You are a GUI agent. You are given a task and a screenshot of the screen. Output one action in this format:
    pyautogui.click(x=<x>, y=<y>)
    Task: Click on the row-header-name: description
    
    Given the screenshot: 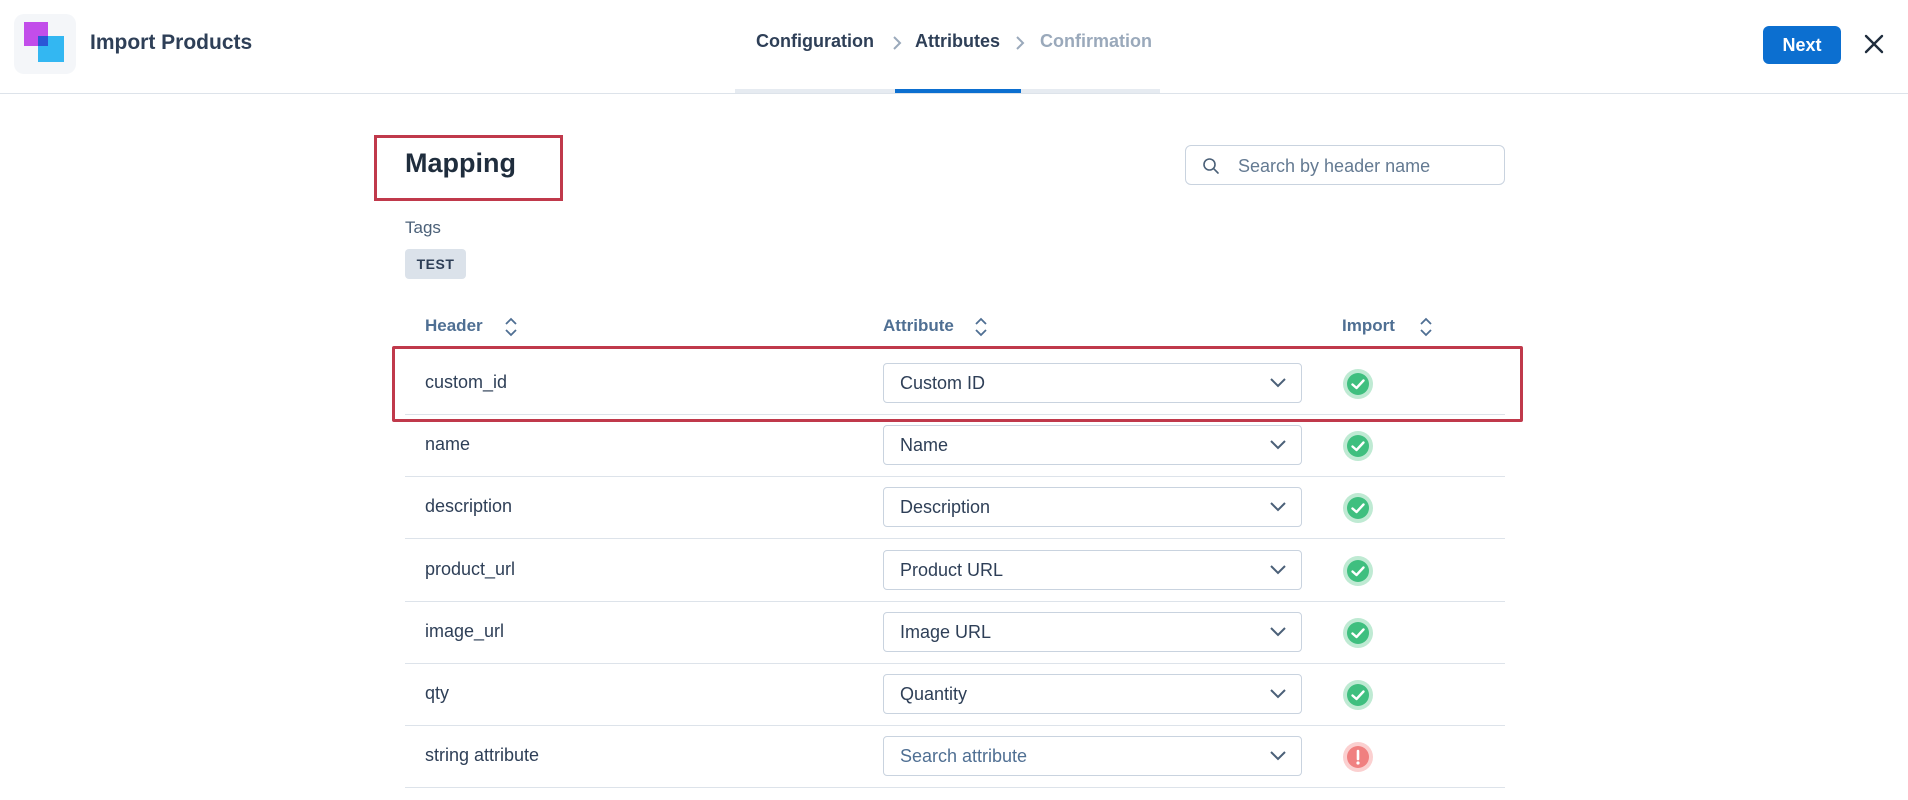 What is the action you would take?
    pyautogui.click(x=469, y=506)
    